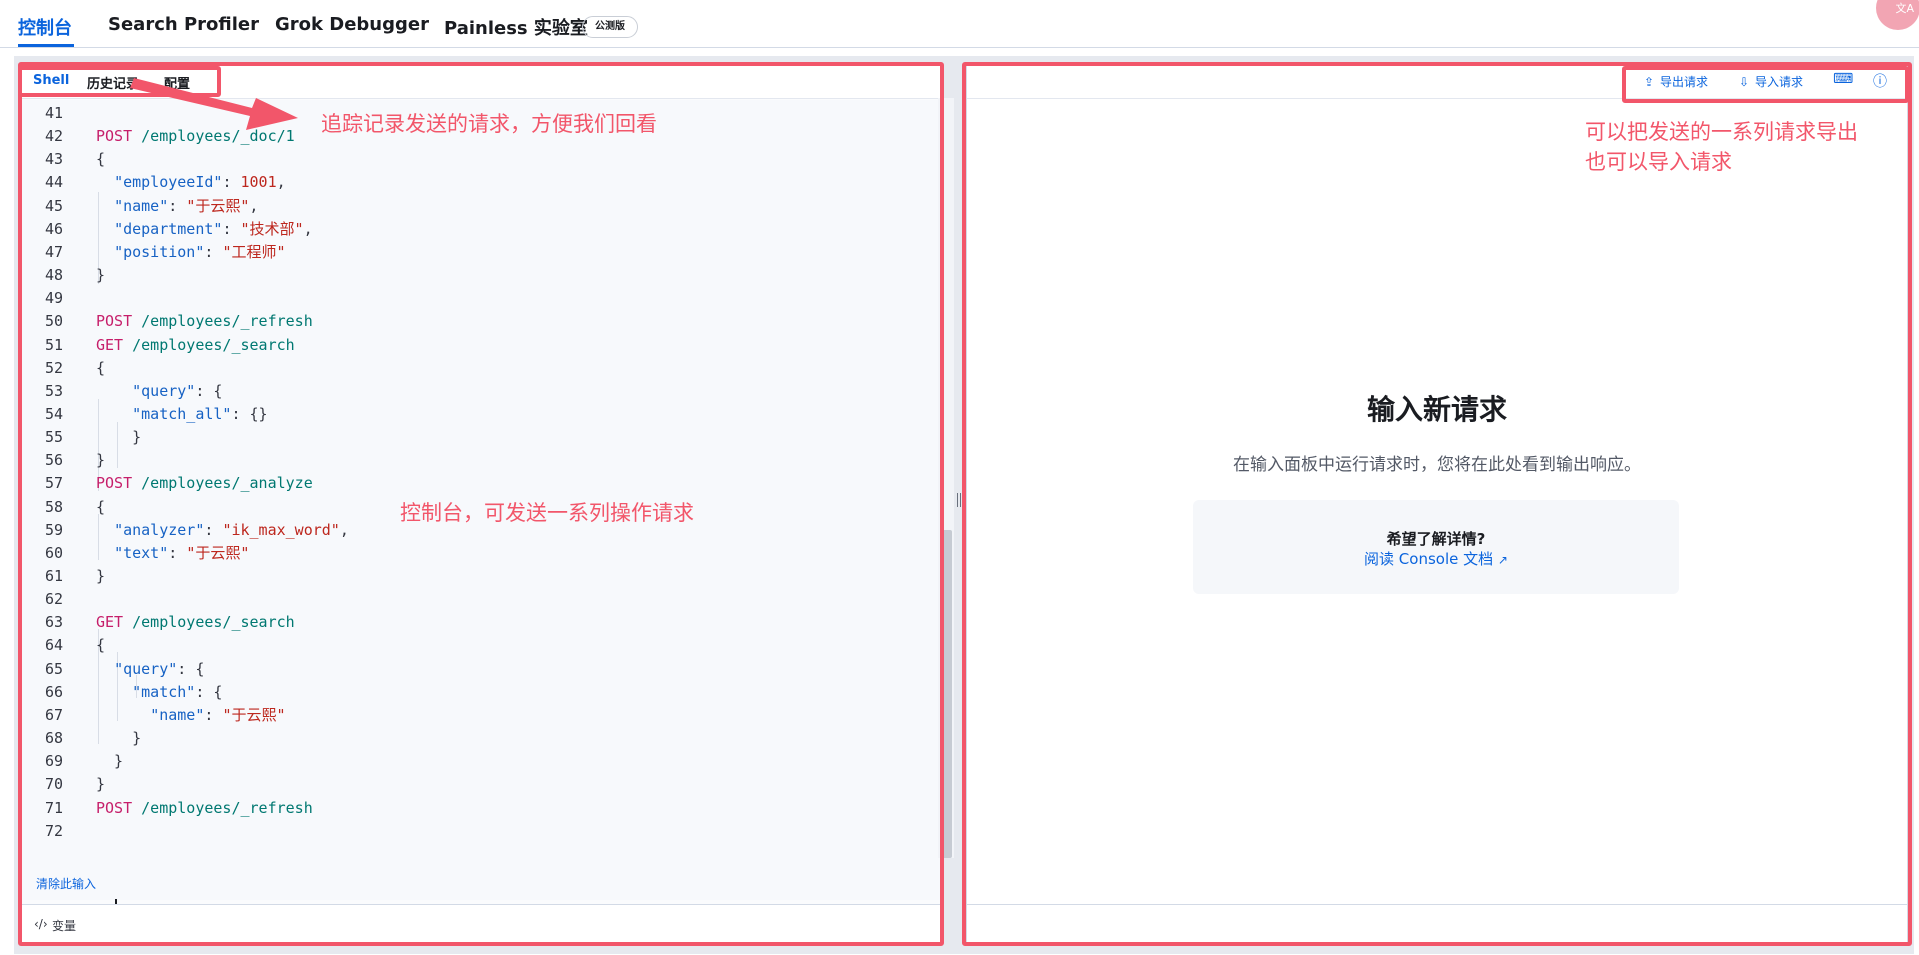 This screenshot has width=1919, height=955. Describe the element at coordinates (516, 27) in the screenshot. I see `tab-painless-lab: Painless 实验室` at that location.